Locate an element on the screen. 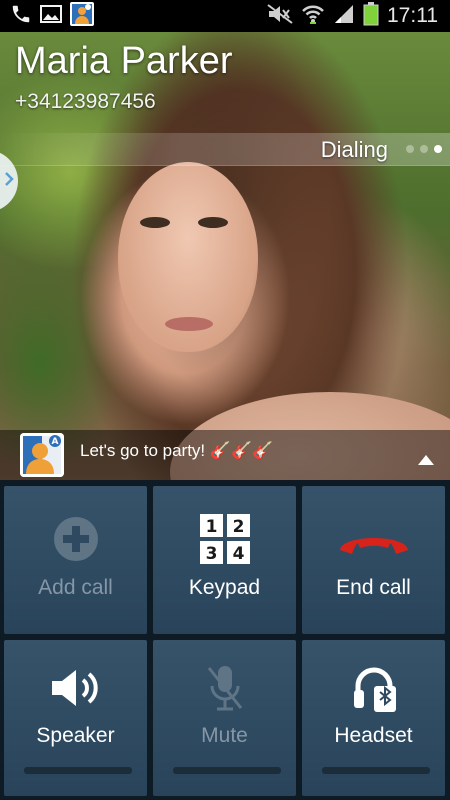 The height and width of the screenshot is (800, 450). photo-eye-left is located at coordinates (155, 222).